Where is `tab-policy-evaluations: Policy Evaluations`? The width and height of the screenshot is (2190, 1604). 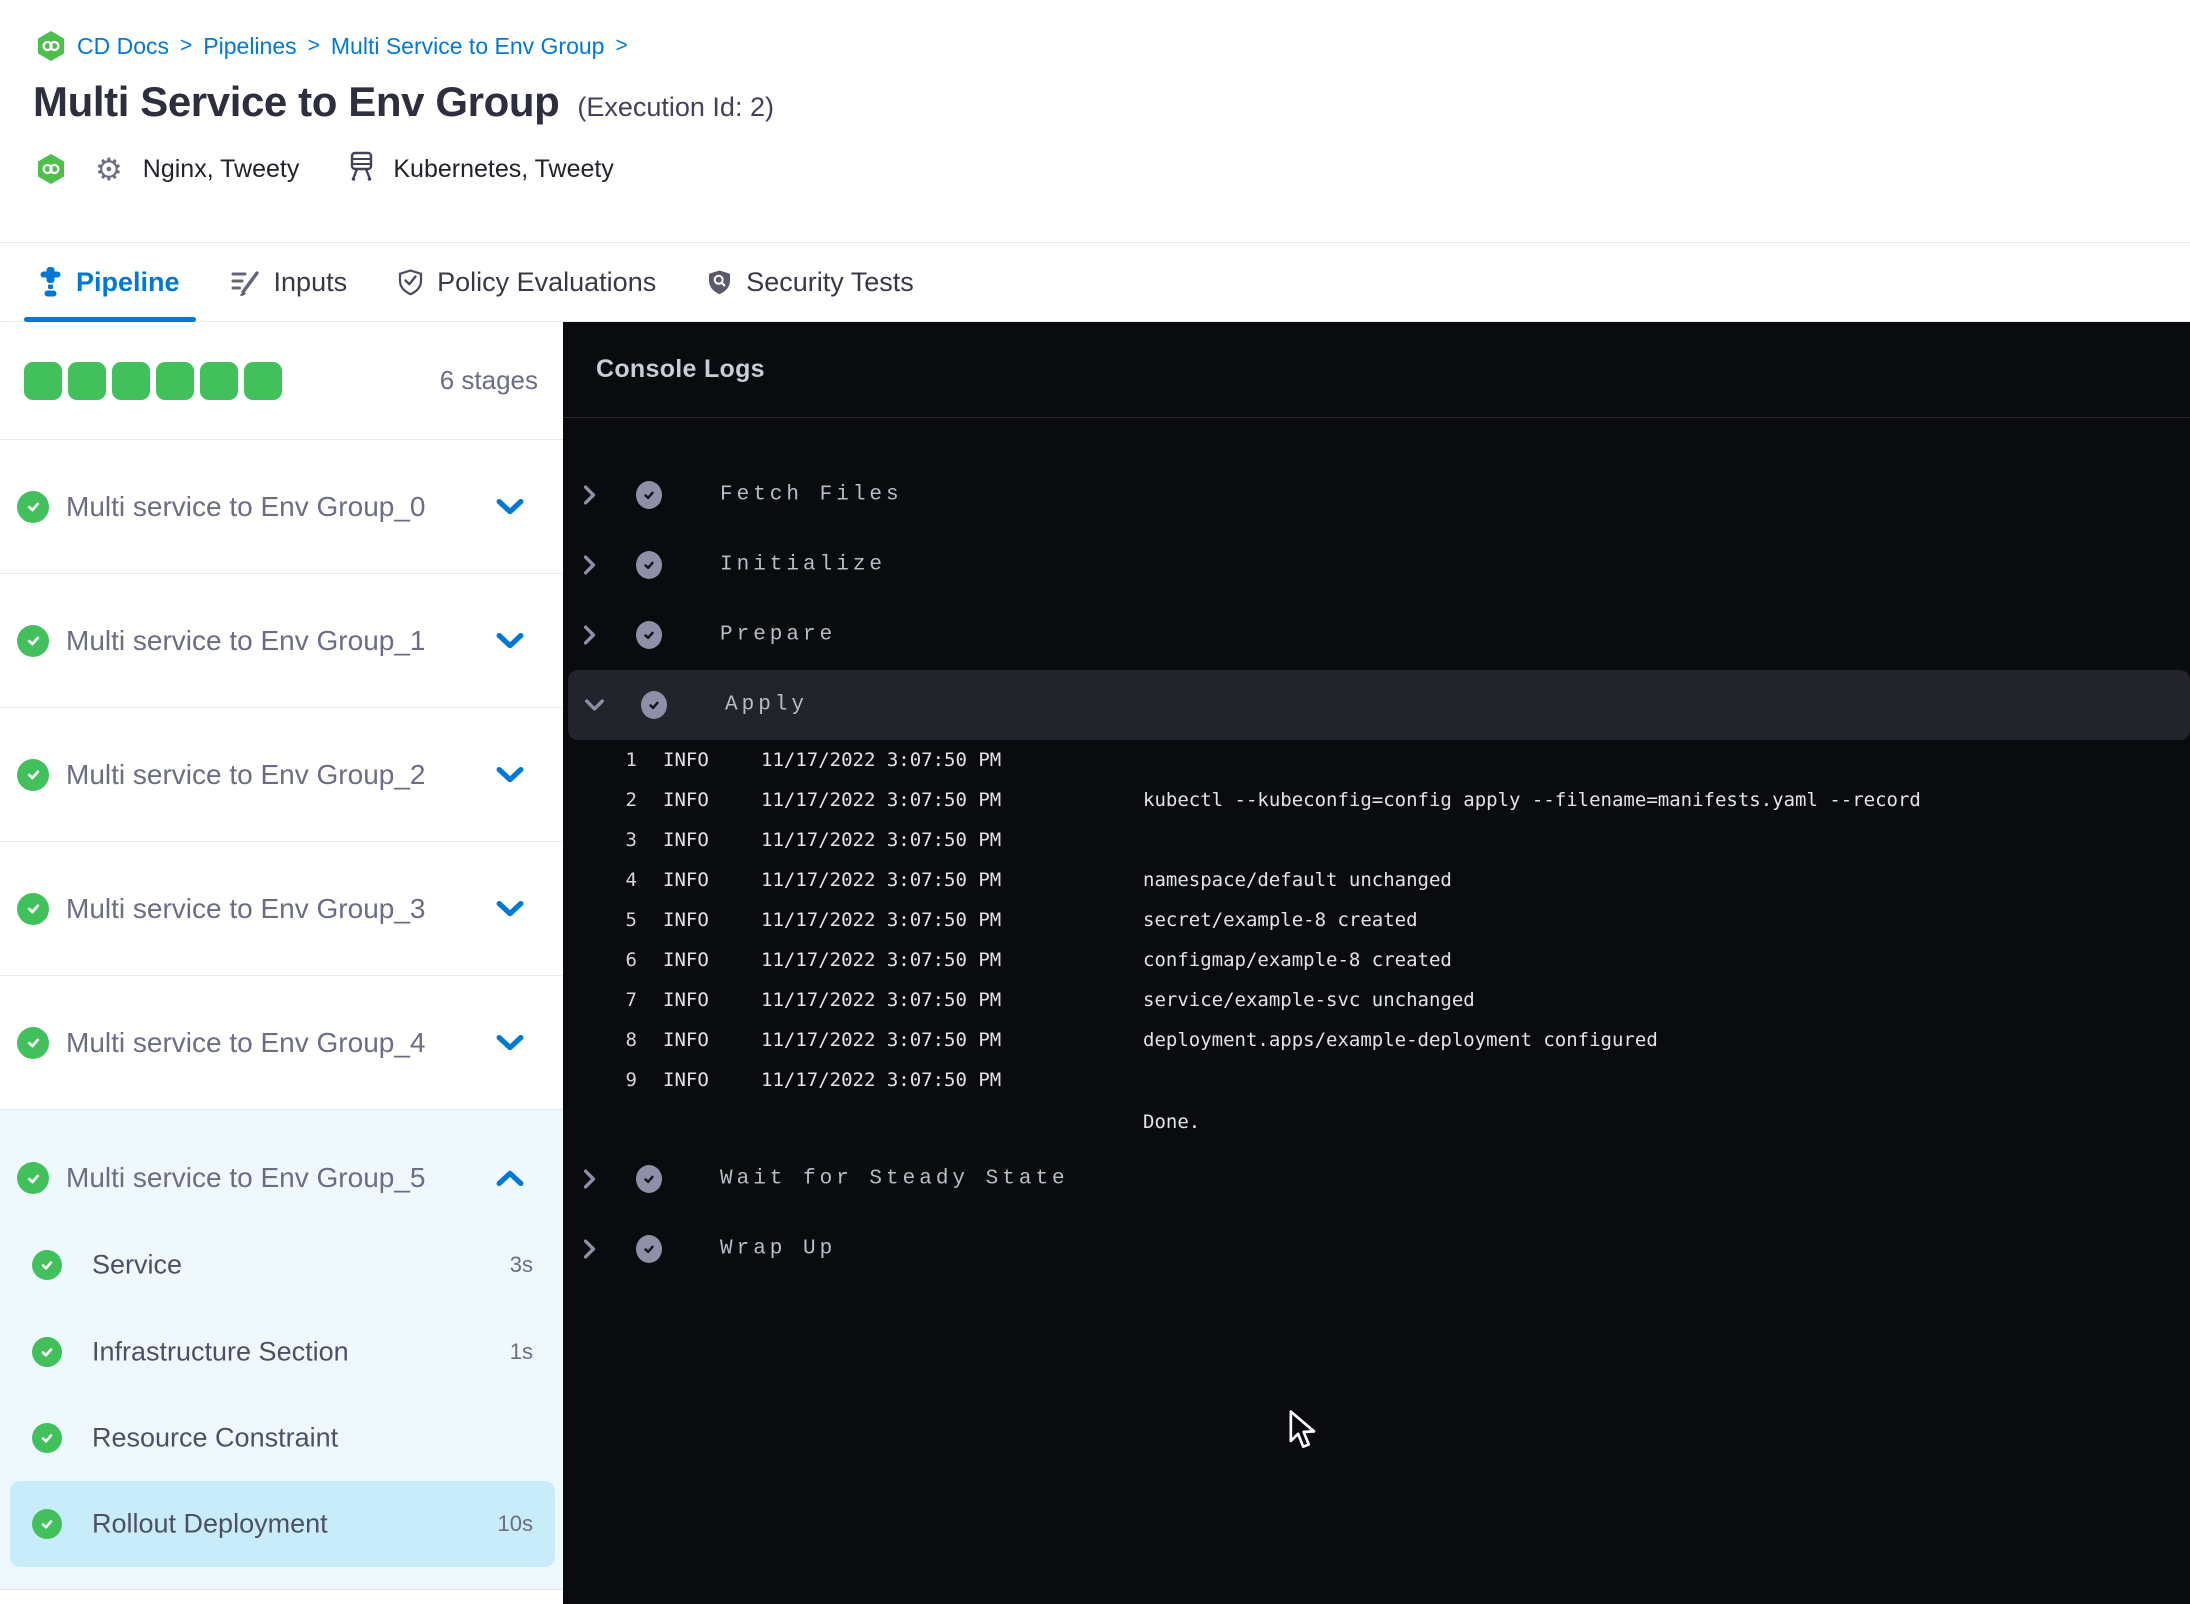 tab-policy-evaluations: Policy Evaluations is located at coordinates (526, 282).